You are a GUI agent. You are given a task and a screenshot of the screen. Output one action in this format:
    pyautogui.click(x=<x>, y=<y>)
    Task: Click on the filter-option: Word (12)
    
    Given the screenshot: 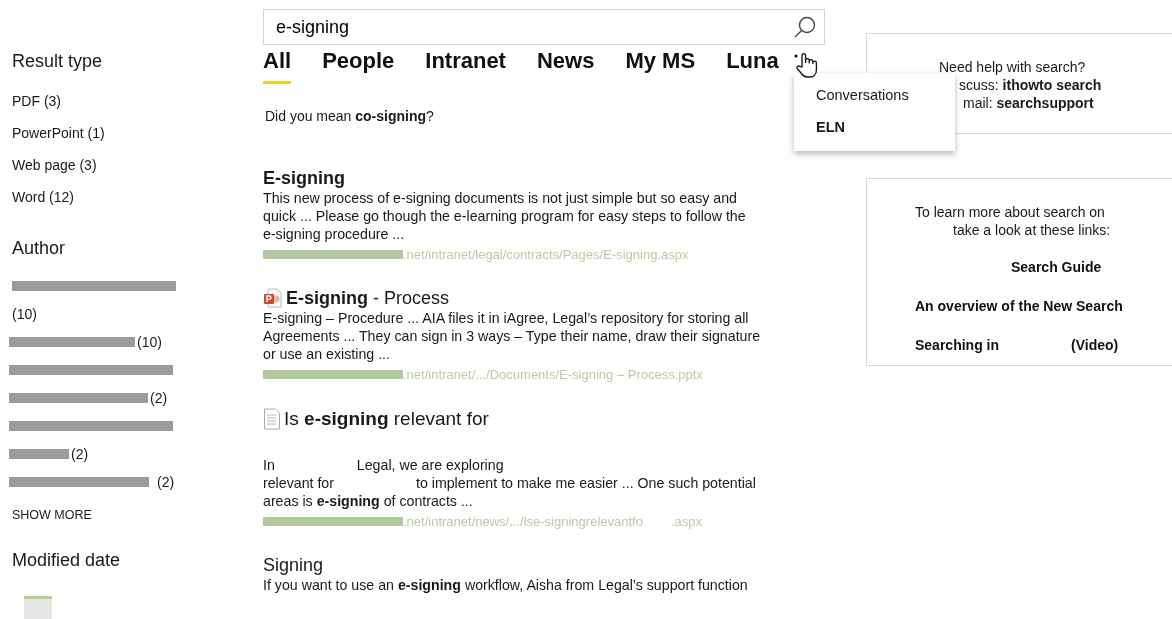 What is the action you would take?
    pyautogui.click(x=43, y=197)
    